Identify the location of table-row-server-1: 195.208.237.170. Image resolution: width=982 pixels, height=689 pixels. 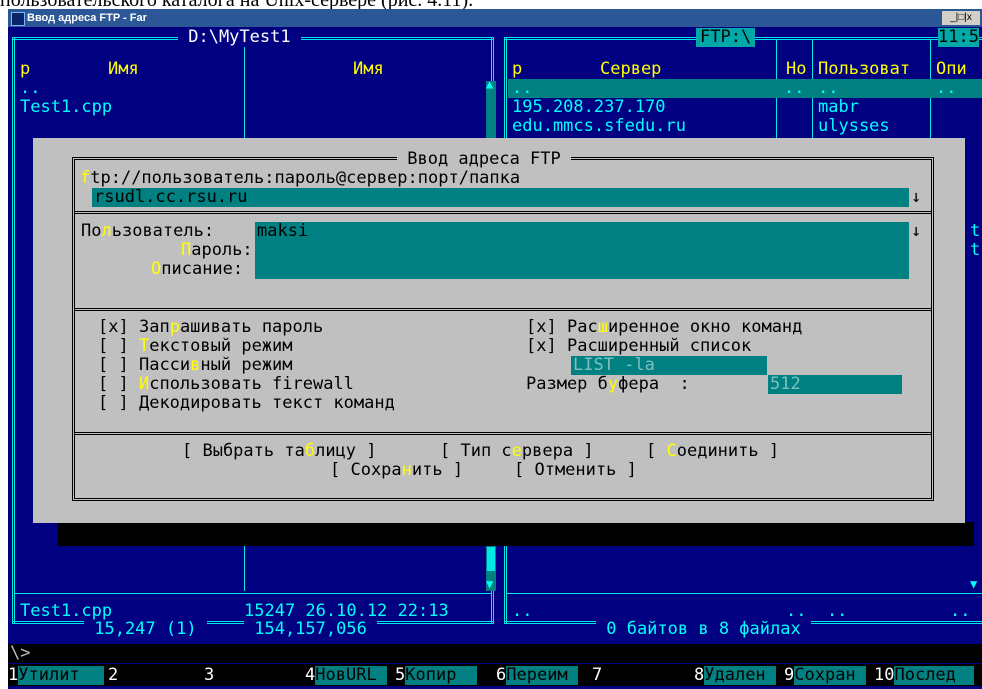
(589, 107).